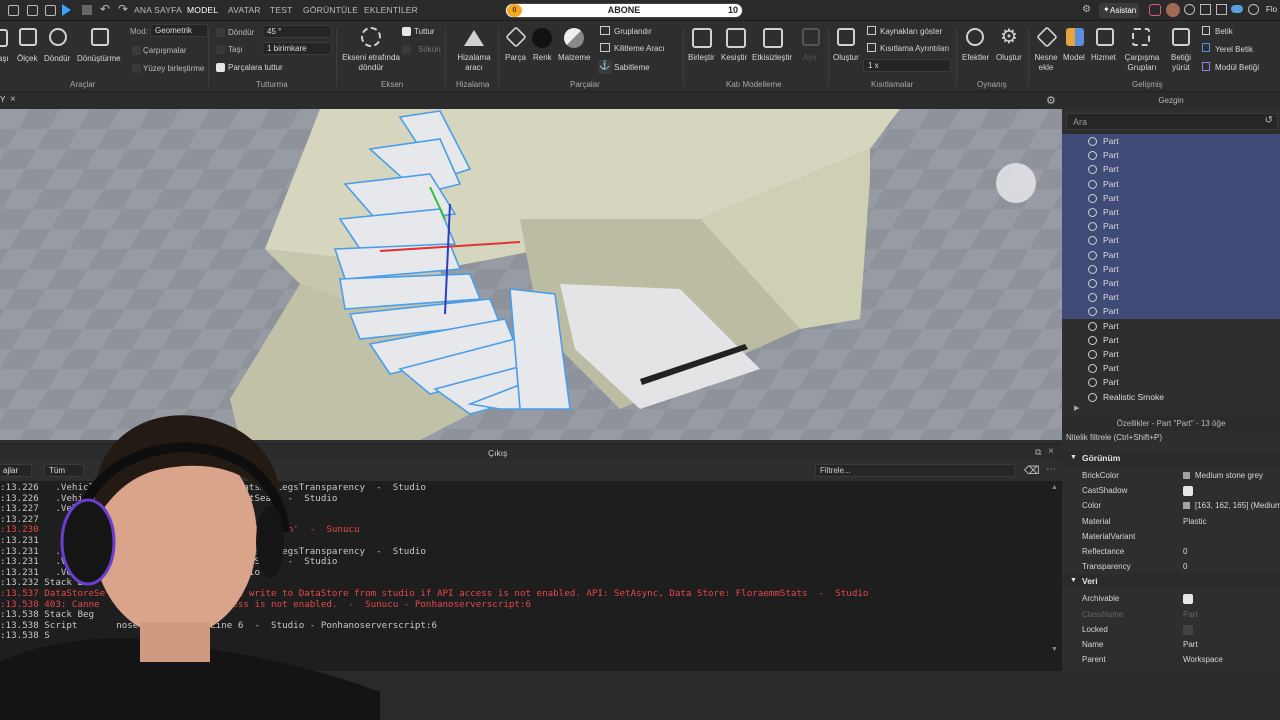 The height and width of the screenshot is (720, 1280). Describe the element at coordinates (734, 57) in the screenshot. I see `intersect-label: Kesiştir` at that location.